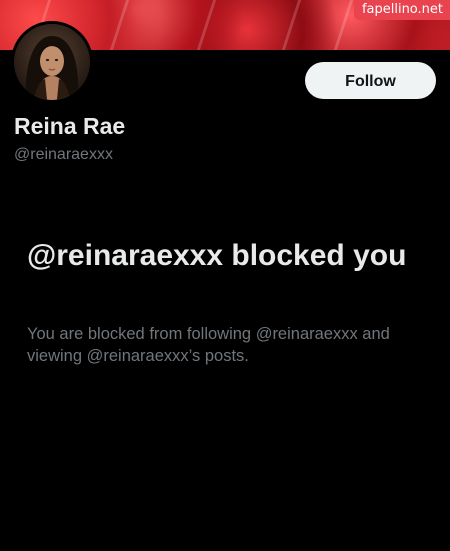 Image resolution: width=450 pixels, height=551 pixels. What do you see at coordinates (63, 154) in the screenshot?
I see `profile-handle: @reinaraexxx` at bounding box center [63, 154].